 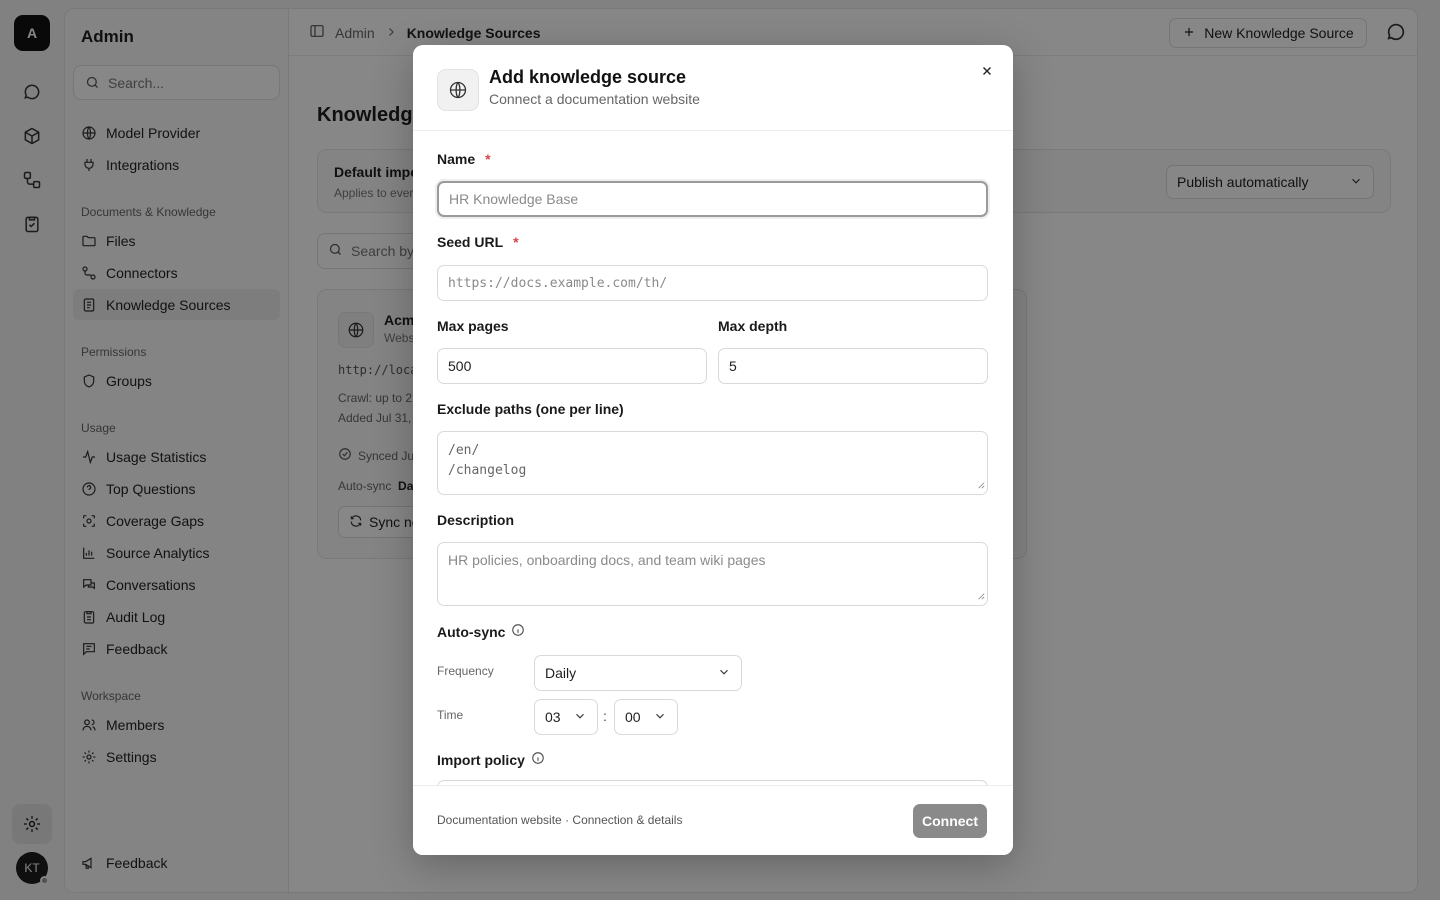 I want to click on frequency-label: Frequency, so click(x=465, y=671).